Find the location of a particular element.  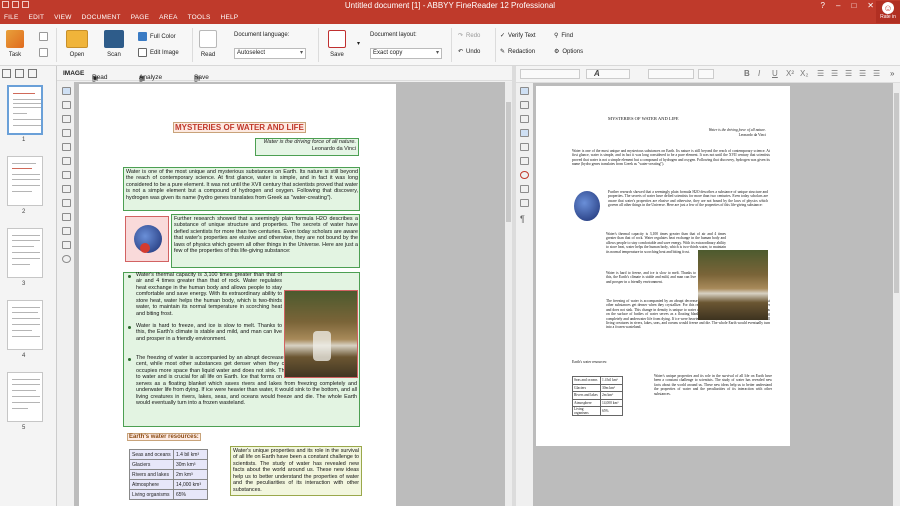

subscript-button: X₂ is located at coordinates (804, 73).